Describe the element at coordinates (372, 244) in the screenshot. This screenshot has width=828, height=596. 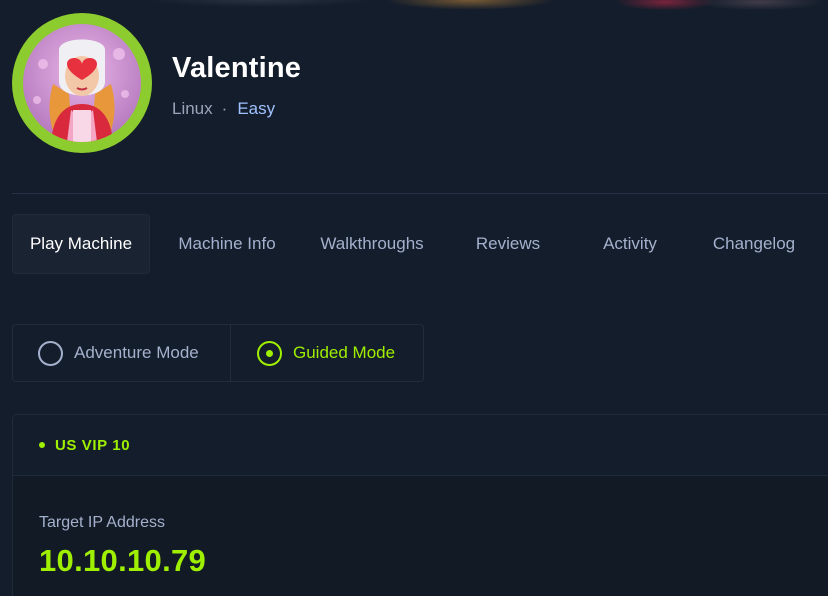
I see `tab-walkthroughs: Walkthroughs` at that location.